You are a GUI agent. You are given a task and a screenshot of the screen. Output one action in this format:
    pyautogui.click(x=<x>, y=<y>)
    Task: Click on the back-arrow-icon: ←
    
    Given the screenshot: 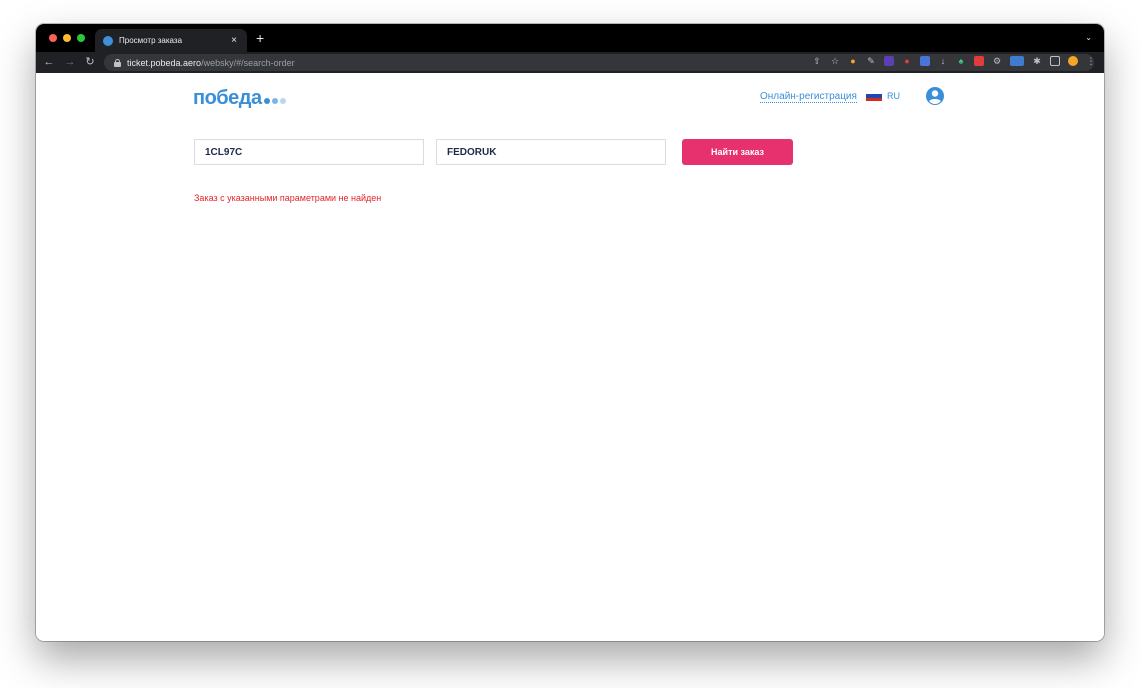 What is the action you would take?
    pyautogui.click(x=49, y=62)
    